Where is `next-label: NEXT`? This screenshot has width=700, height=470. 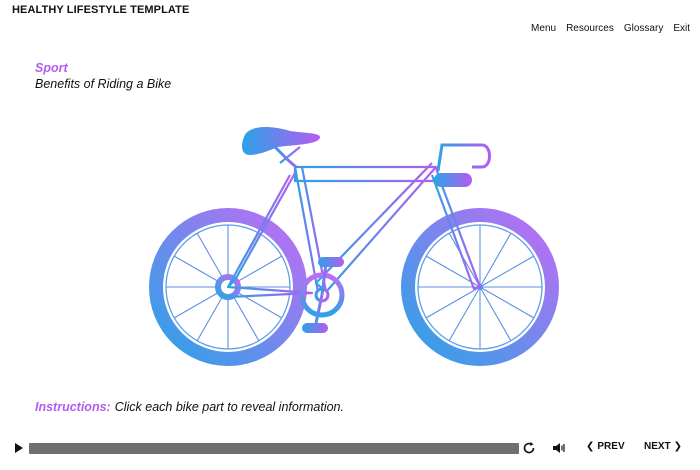
next-label: NEXT is located at coordinates (657, 446).